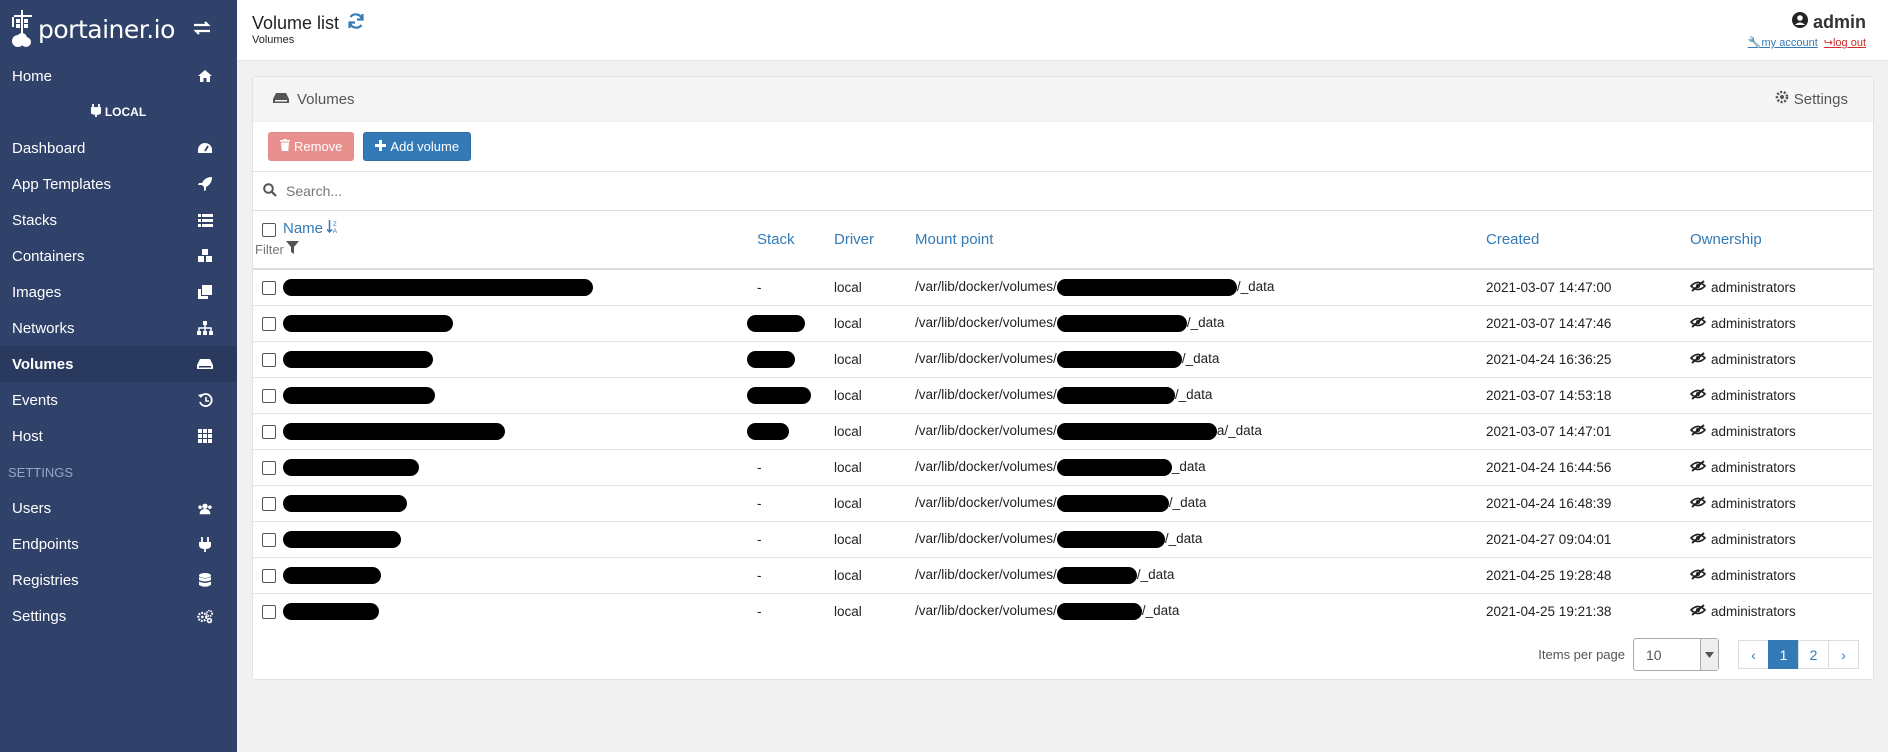 The image size is (1888, 752). I want to click on sidebar-item-containers: Containers, so click(118, 256).